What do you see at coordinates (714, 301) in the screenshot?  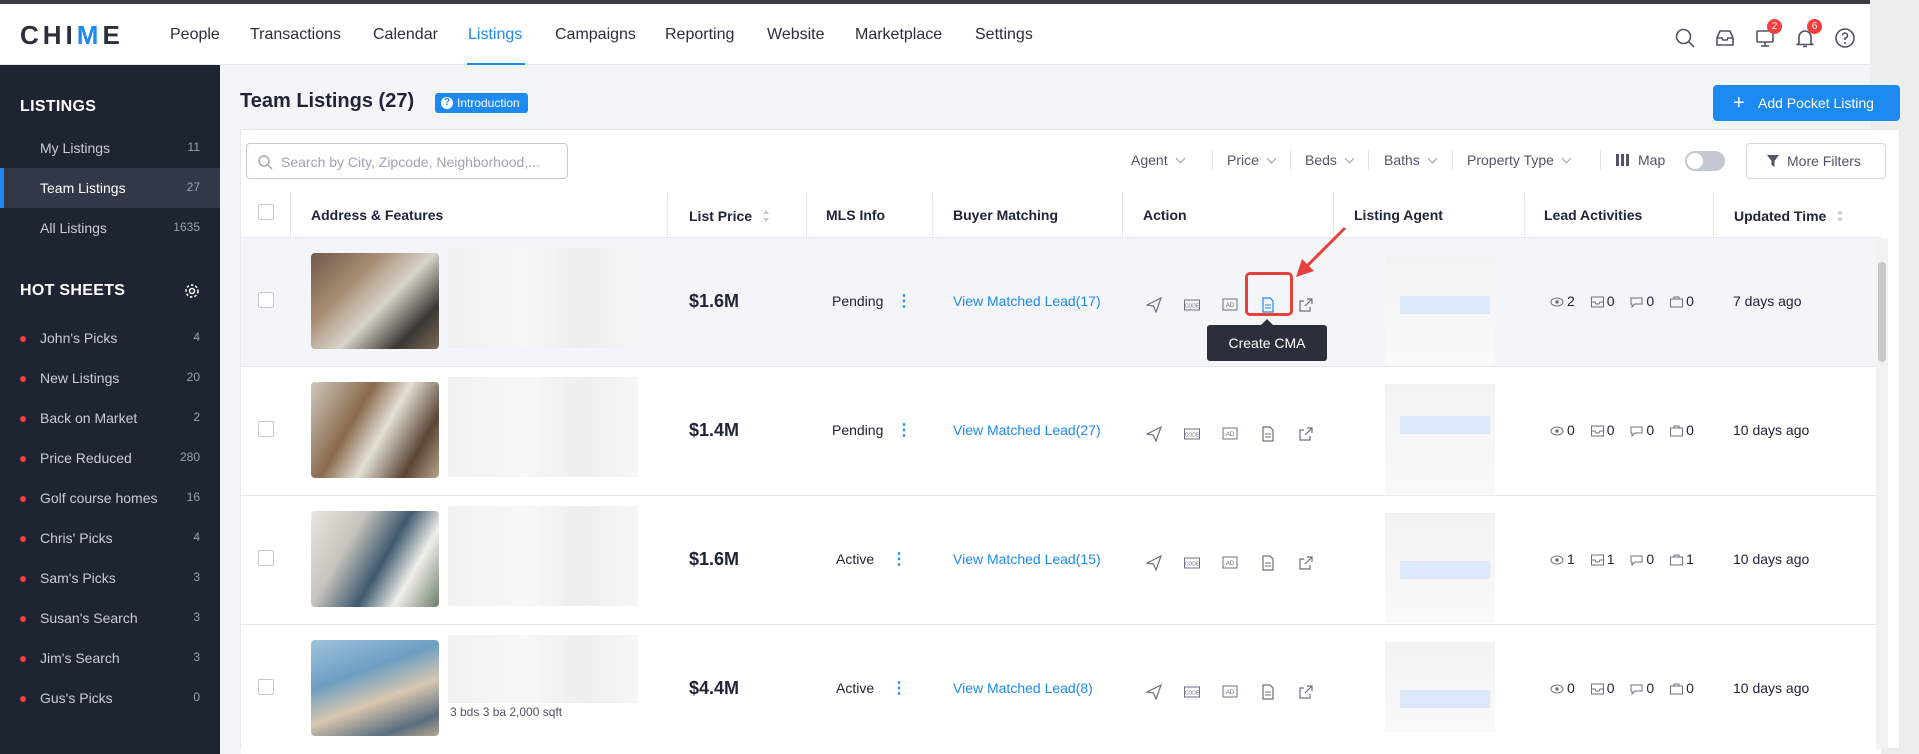 I see `list-price: $1.6M` at bounding box center [714, 301].